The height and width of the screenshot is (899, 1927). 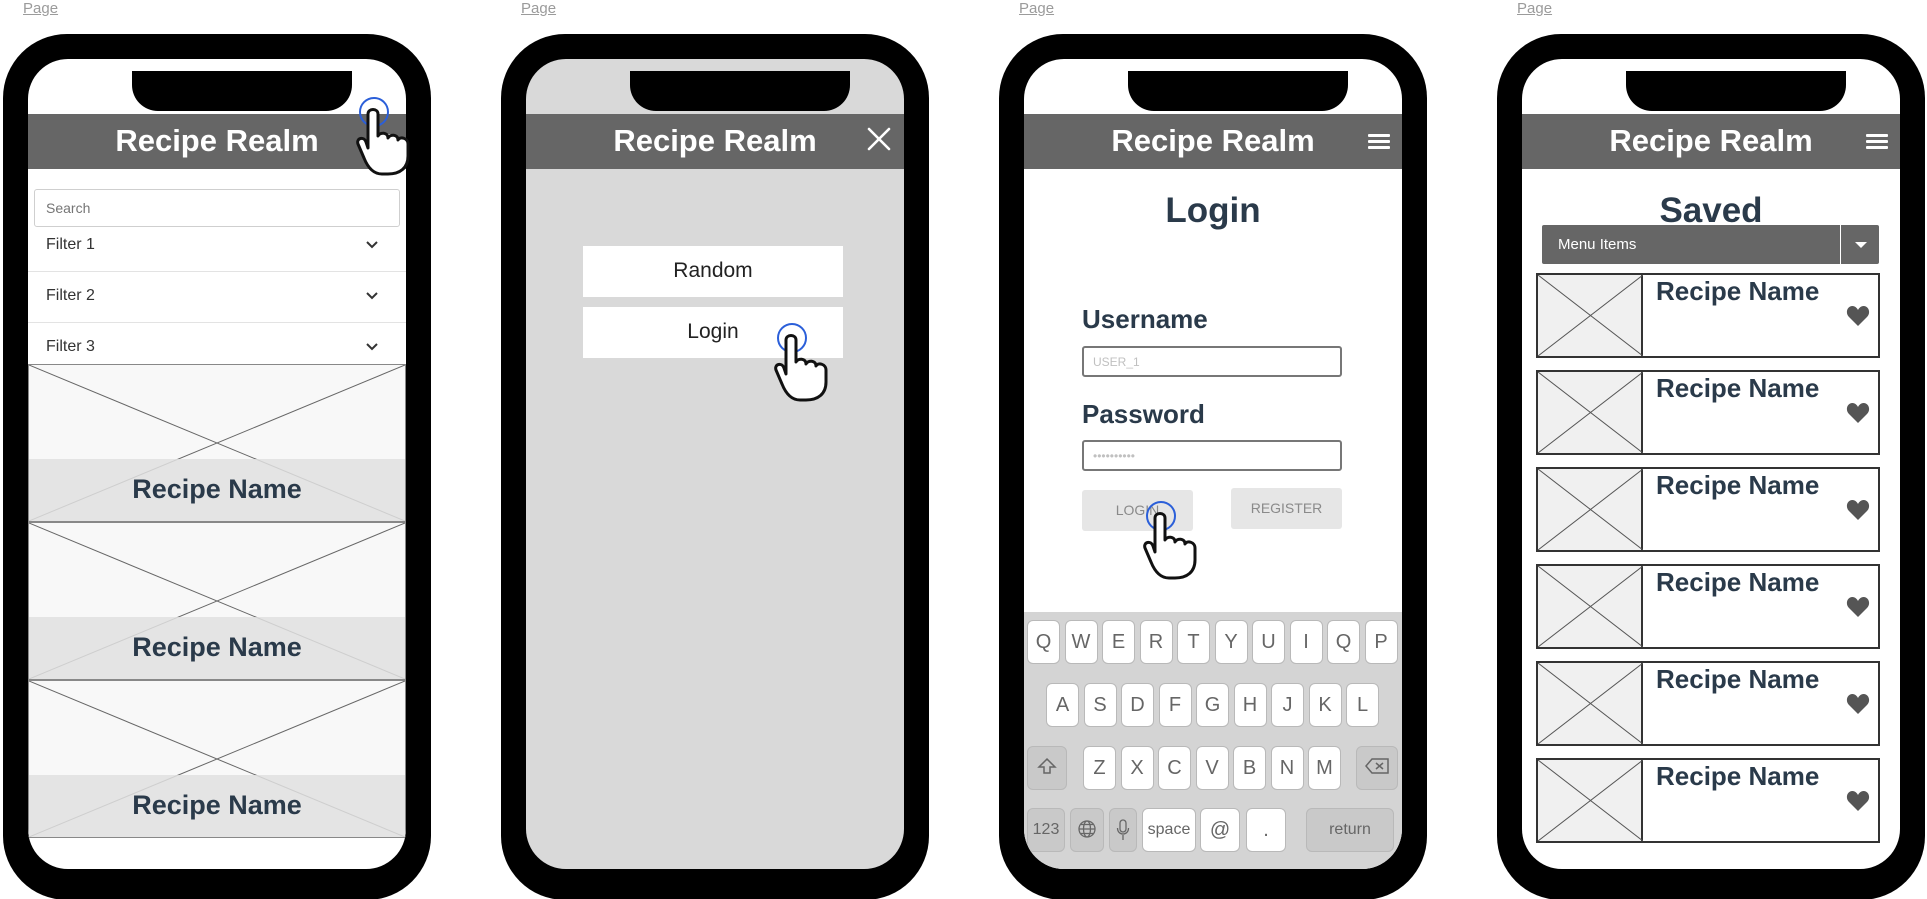 I want to click on shift-icon, so click(x=1047, y=765).